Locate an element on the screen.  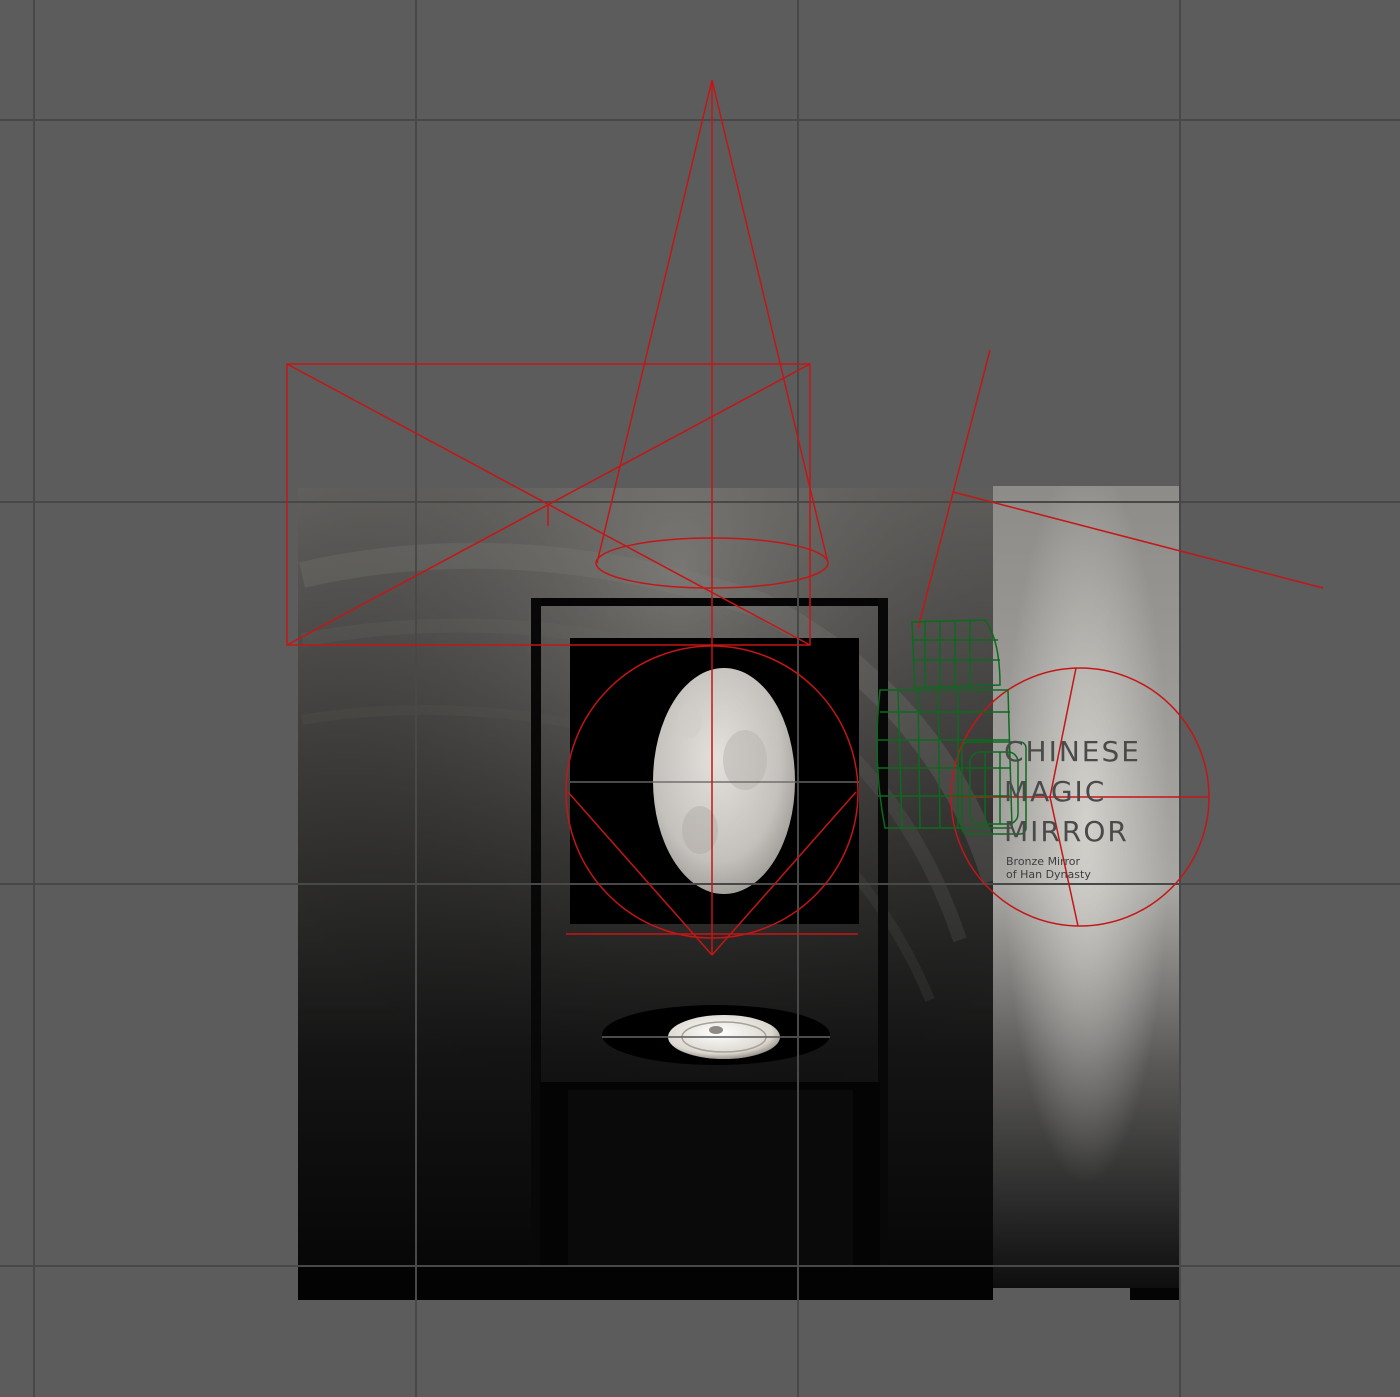
poster-subtitle-line-2: of Han Dynasty is located at coordinates (1048, 874).